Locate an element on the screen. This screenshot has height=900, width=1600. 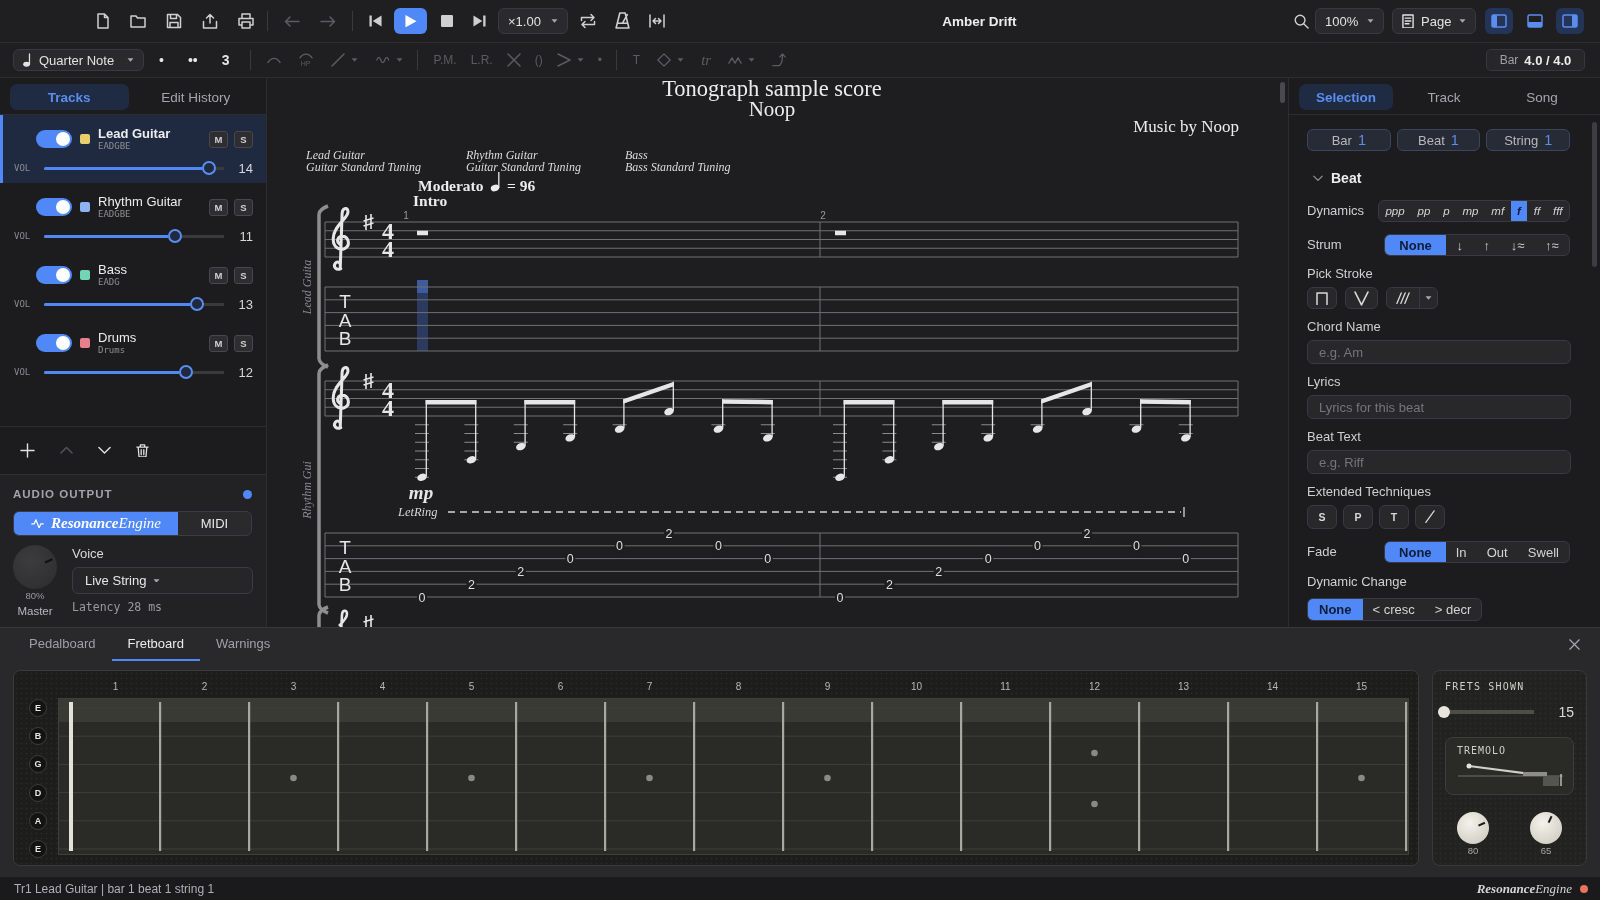
technique-button is located at coordinates (1430, 517).